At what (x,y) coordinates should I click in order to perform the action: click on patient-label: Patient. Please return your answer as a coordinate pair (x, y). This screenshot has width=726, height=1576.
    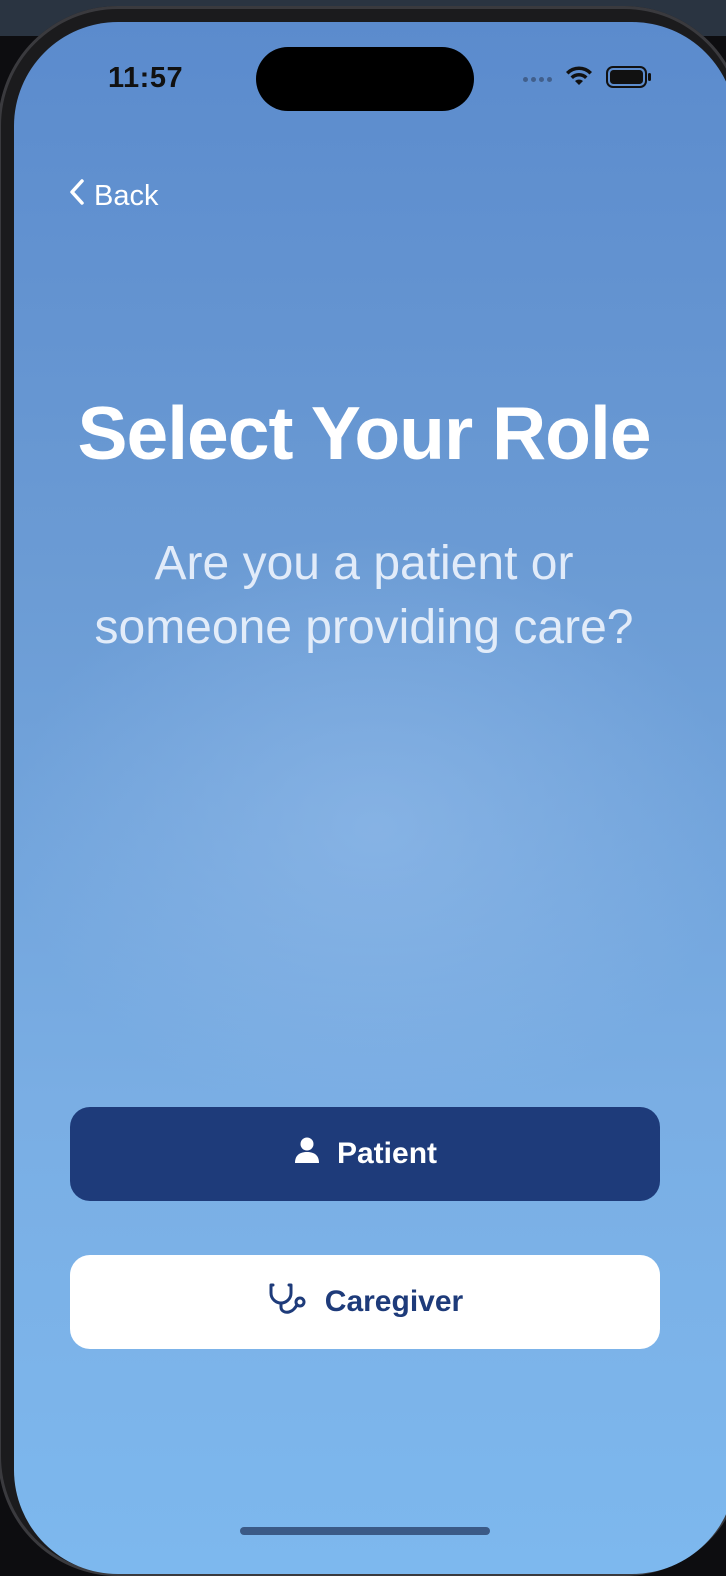
    Looking at the image, I should click on (387, 1153).